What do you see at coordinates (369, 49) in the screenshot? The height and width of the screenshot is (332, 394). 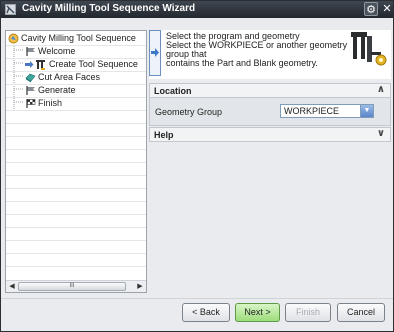 I see `tool-sequence-logo-icon` at bounding box center [369, 49].